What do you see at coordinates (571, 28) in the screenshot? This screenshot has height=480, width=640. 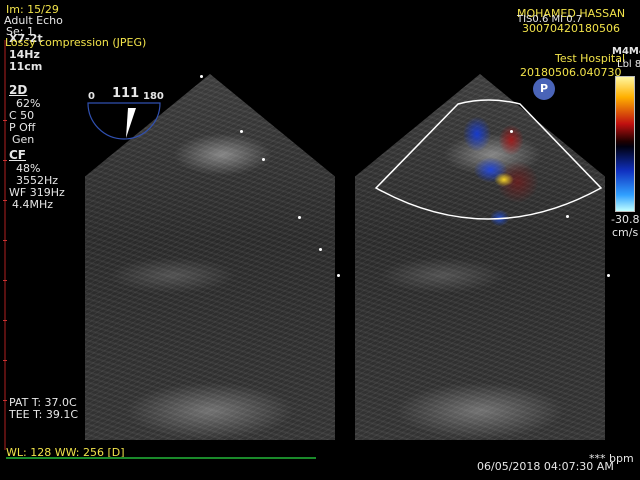 I see `patient-id: 30070420180506` at bounding box center [571, 28].